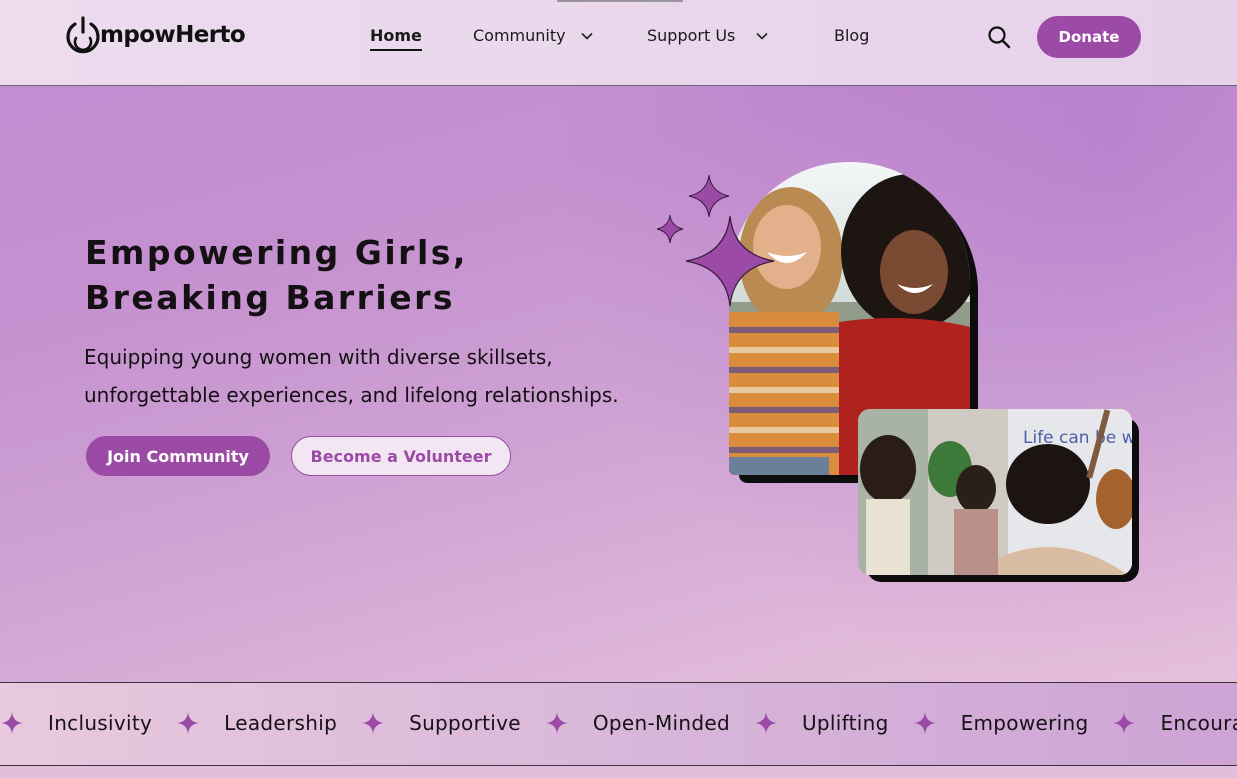 Image resolution: width=1237 pixels, height=778 pixels. I want to click on nav-blog: Blog, so click(851, 35).